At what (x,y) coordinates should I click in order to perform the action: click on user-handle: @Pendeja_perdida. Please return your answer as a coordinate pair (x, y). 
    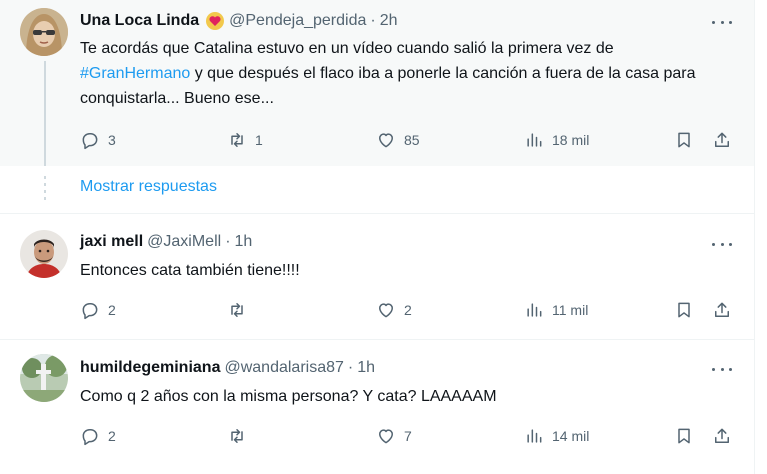
    Looking at the image, I should click on (297, 21).